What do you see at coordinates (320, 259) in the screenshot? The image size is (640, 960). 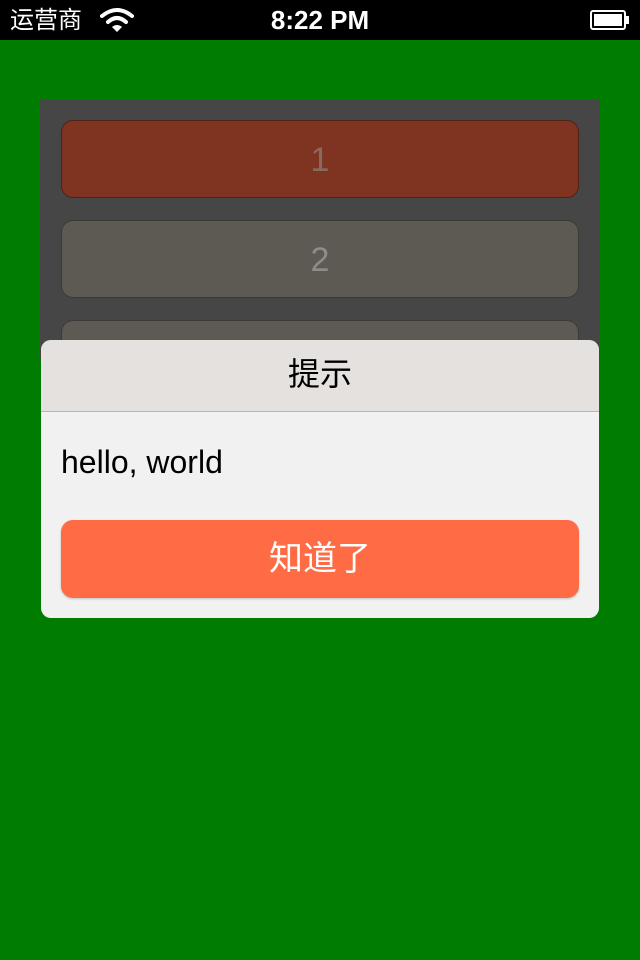 I see `button-2: 2` at bounding box center [320, 259].